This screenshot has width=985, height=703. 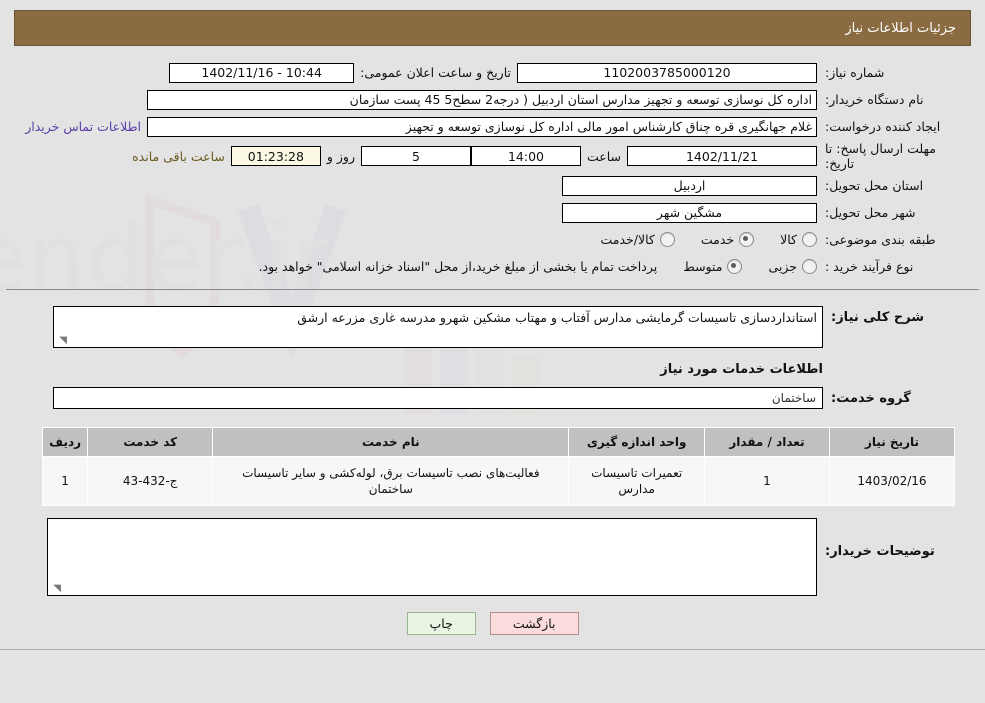 I want to click on buyer-org-label: نام دستگاه خریدار:, so click(x=874, y=99).